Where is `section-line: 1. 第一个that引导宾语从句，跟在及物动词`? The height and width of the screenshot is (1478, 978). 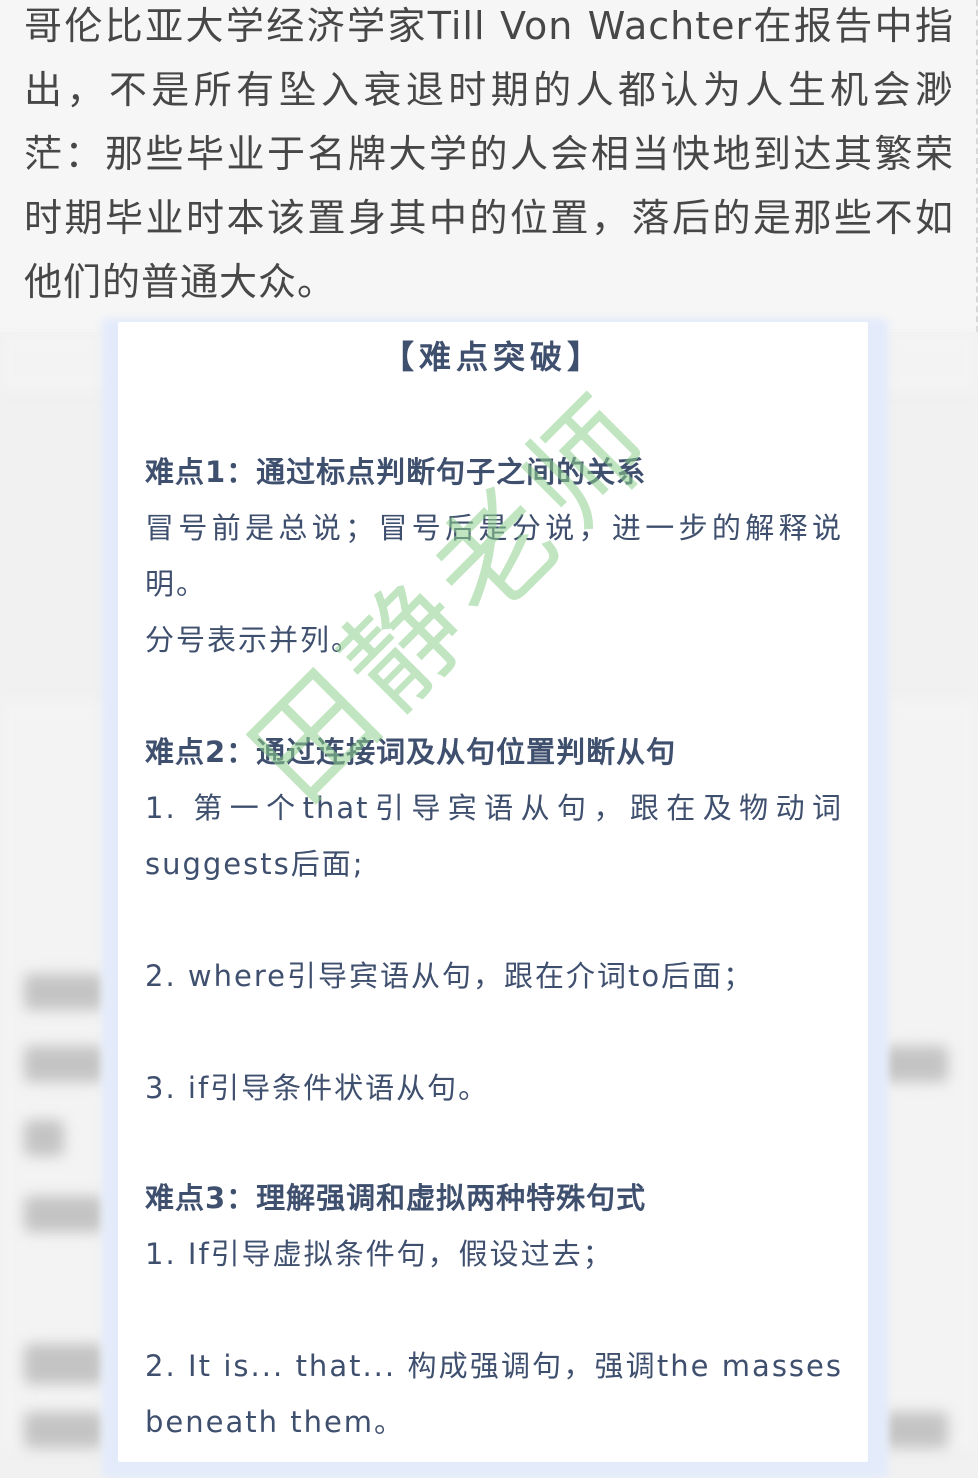
section-line: 1. 第一个that引导宾语从句，跟在及物动词 is located at coordinates (494, 808).